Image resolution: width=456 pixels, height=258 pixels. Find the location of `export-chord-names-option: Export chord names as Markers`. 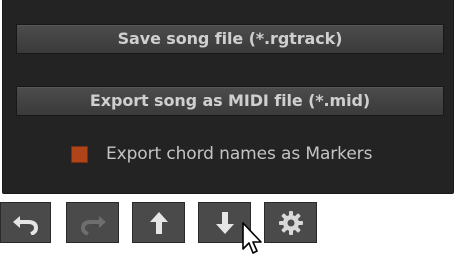

export-chord-names-option: Export chord names as Markers is located at coordinates (221, 154).